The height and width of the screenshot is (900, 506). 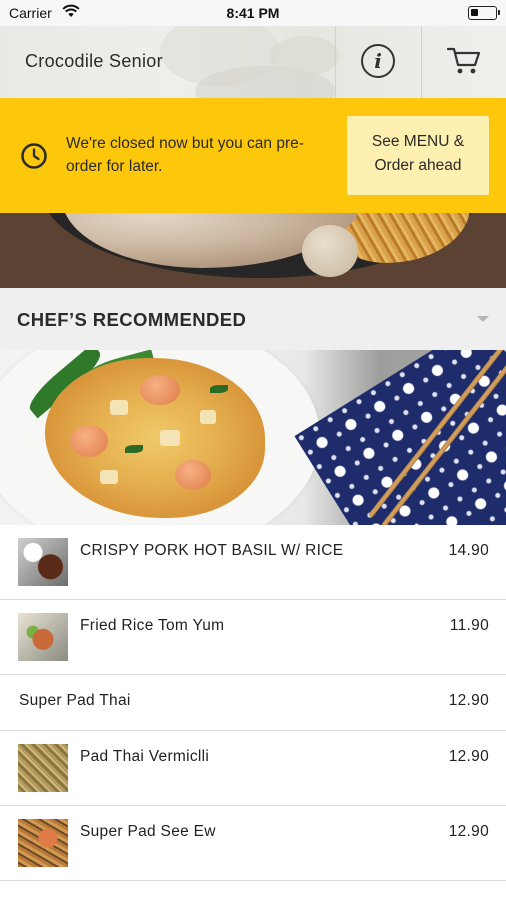 What do you see at coordinates (212, 550) in the screenshot?
I see `menu-item-name: CRISPY PORK HOT BASIL W/ RICE` at bounding box center [212, 550].